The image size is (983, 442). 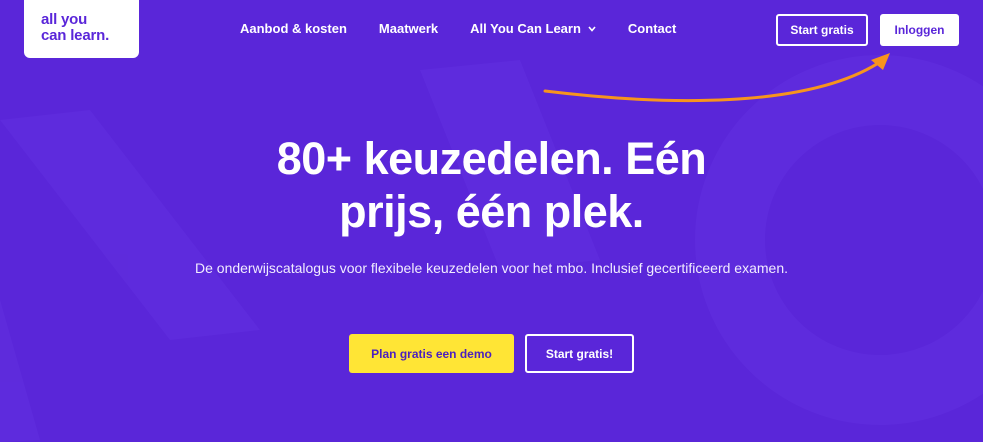 What do you see at coordinates (579, 353) in the screenshot?
I see `start-free-button: Start gratis!` at bounding box center [579, 353].